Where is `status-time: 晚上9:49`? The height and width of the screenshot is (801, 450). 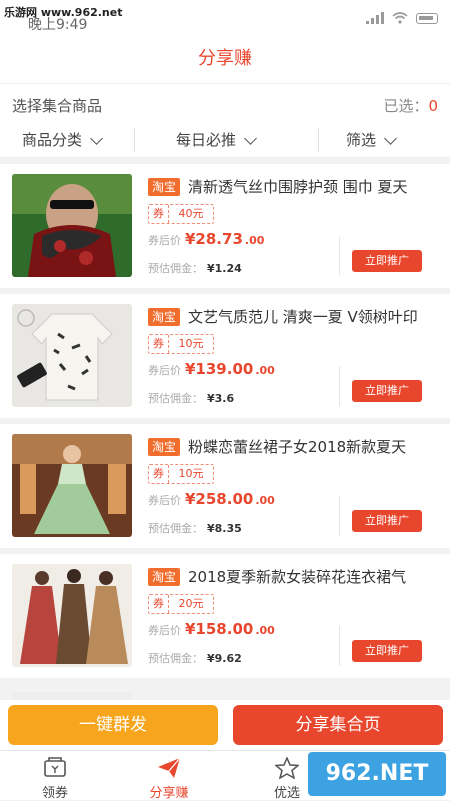 status-time: 晚上9:49 is located at coordinates (58, 25).